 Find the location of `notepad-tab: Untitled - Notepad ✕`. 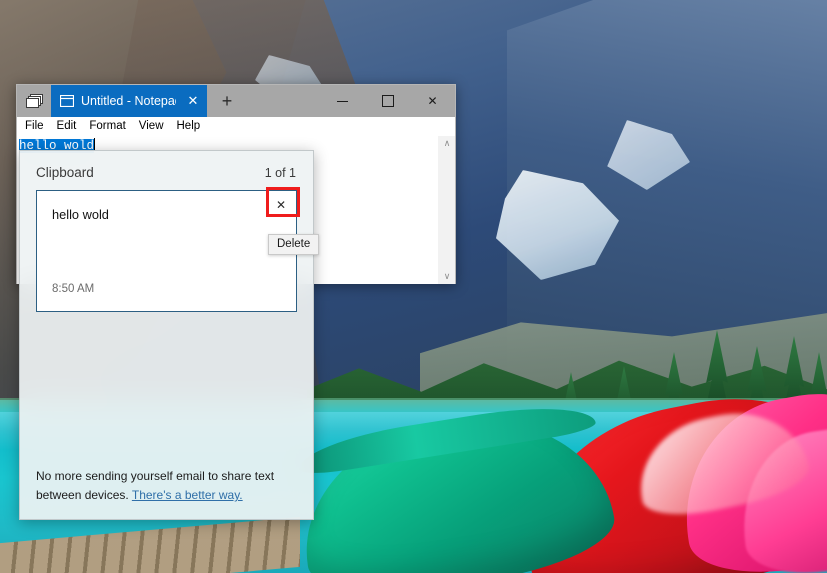

notepad-tab: Untitled - Notepad ✕ is located at coordinates (129, 101).